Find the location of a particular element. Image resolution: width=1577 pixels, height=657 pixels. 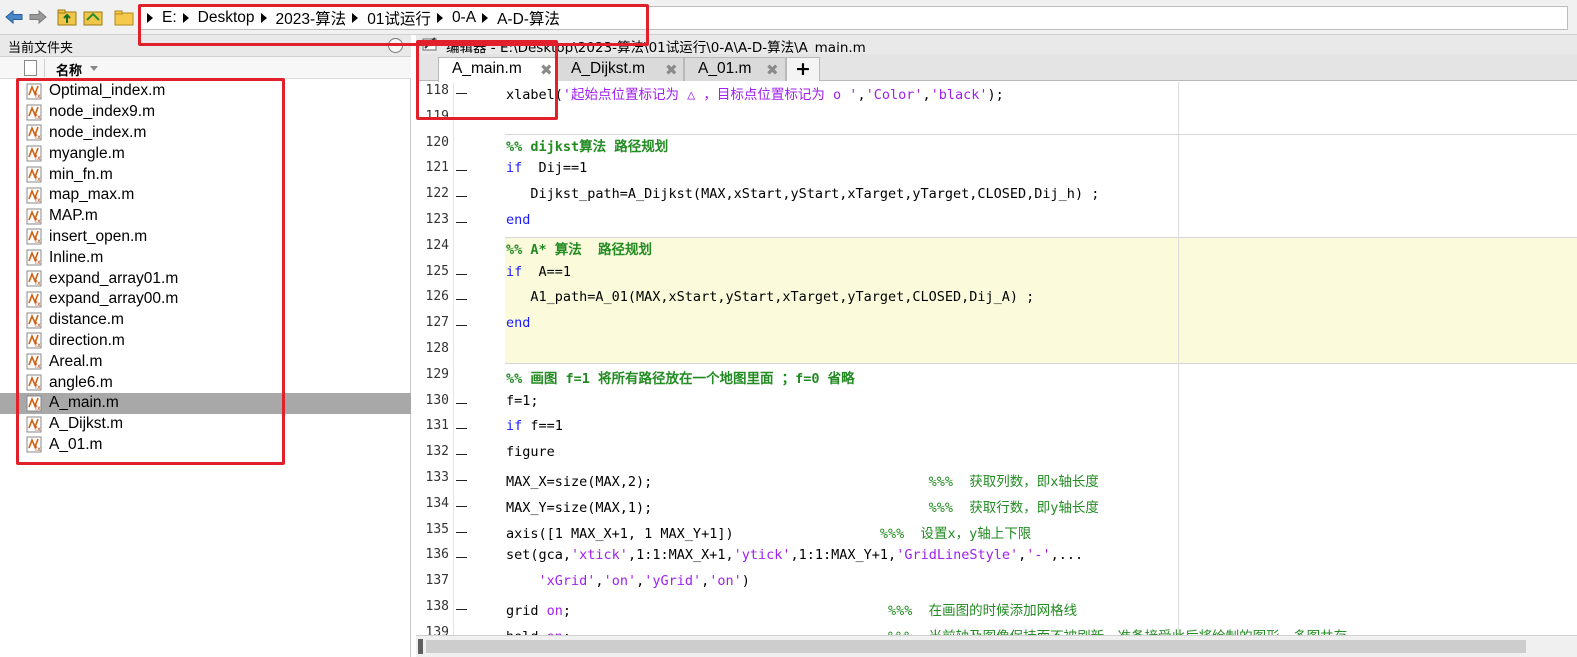

code-line: %% dijkst算法 路径规划 is located at coordinates (587, 145).